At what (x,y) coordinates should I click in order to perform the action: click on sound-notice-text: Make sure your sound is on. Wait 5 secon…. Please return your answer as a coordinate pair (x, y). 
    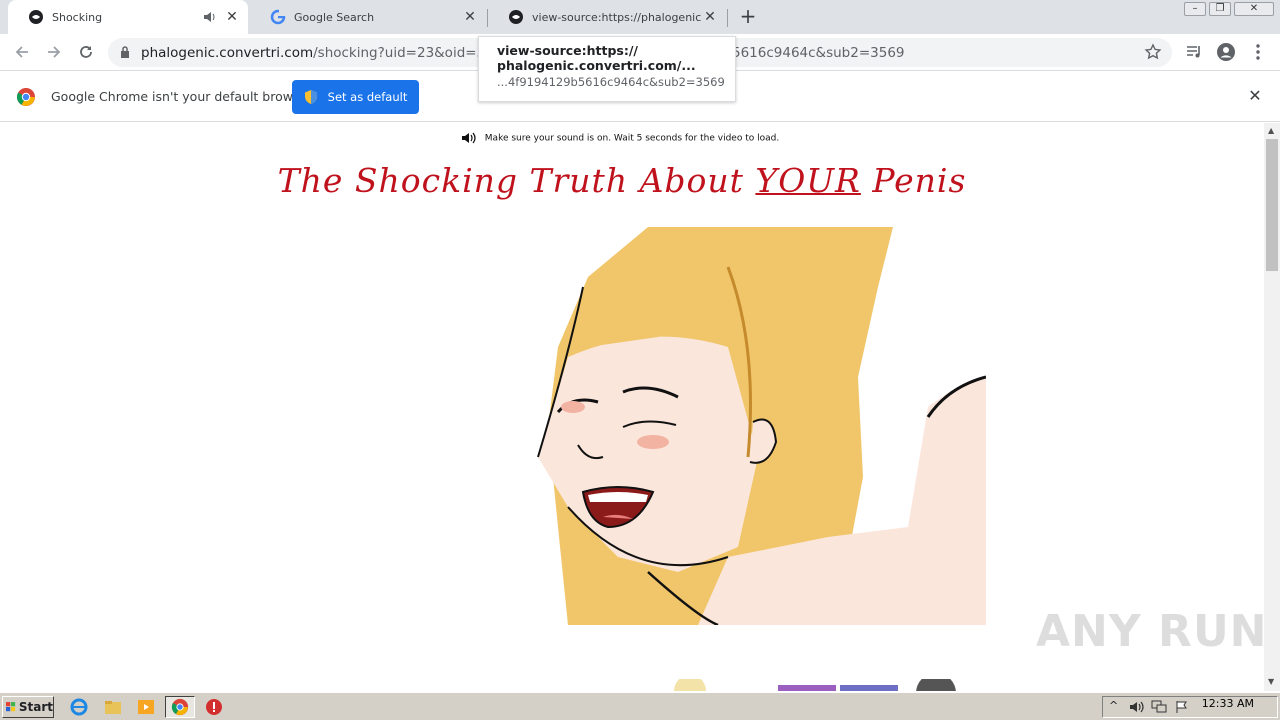
    Looking at the image, I should click on (632, 138).